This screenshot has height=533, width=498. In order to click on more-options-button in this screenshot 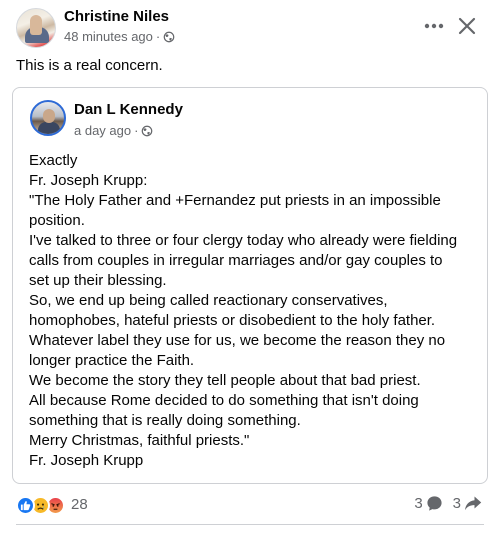, I will do `click(434, 26)`.